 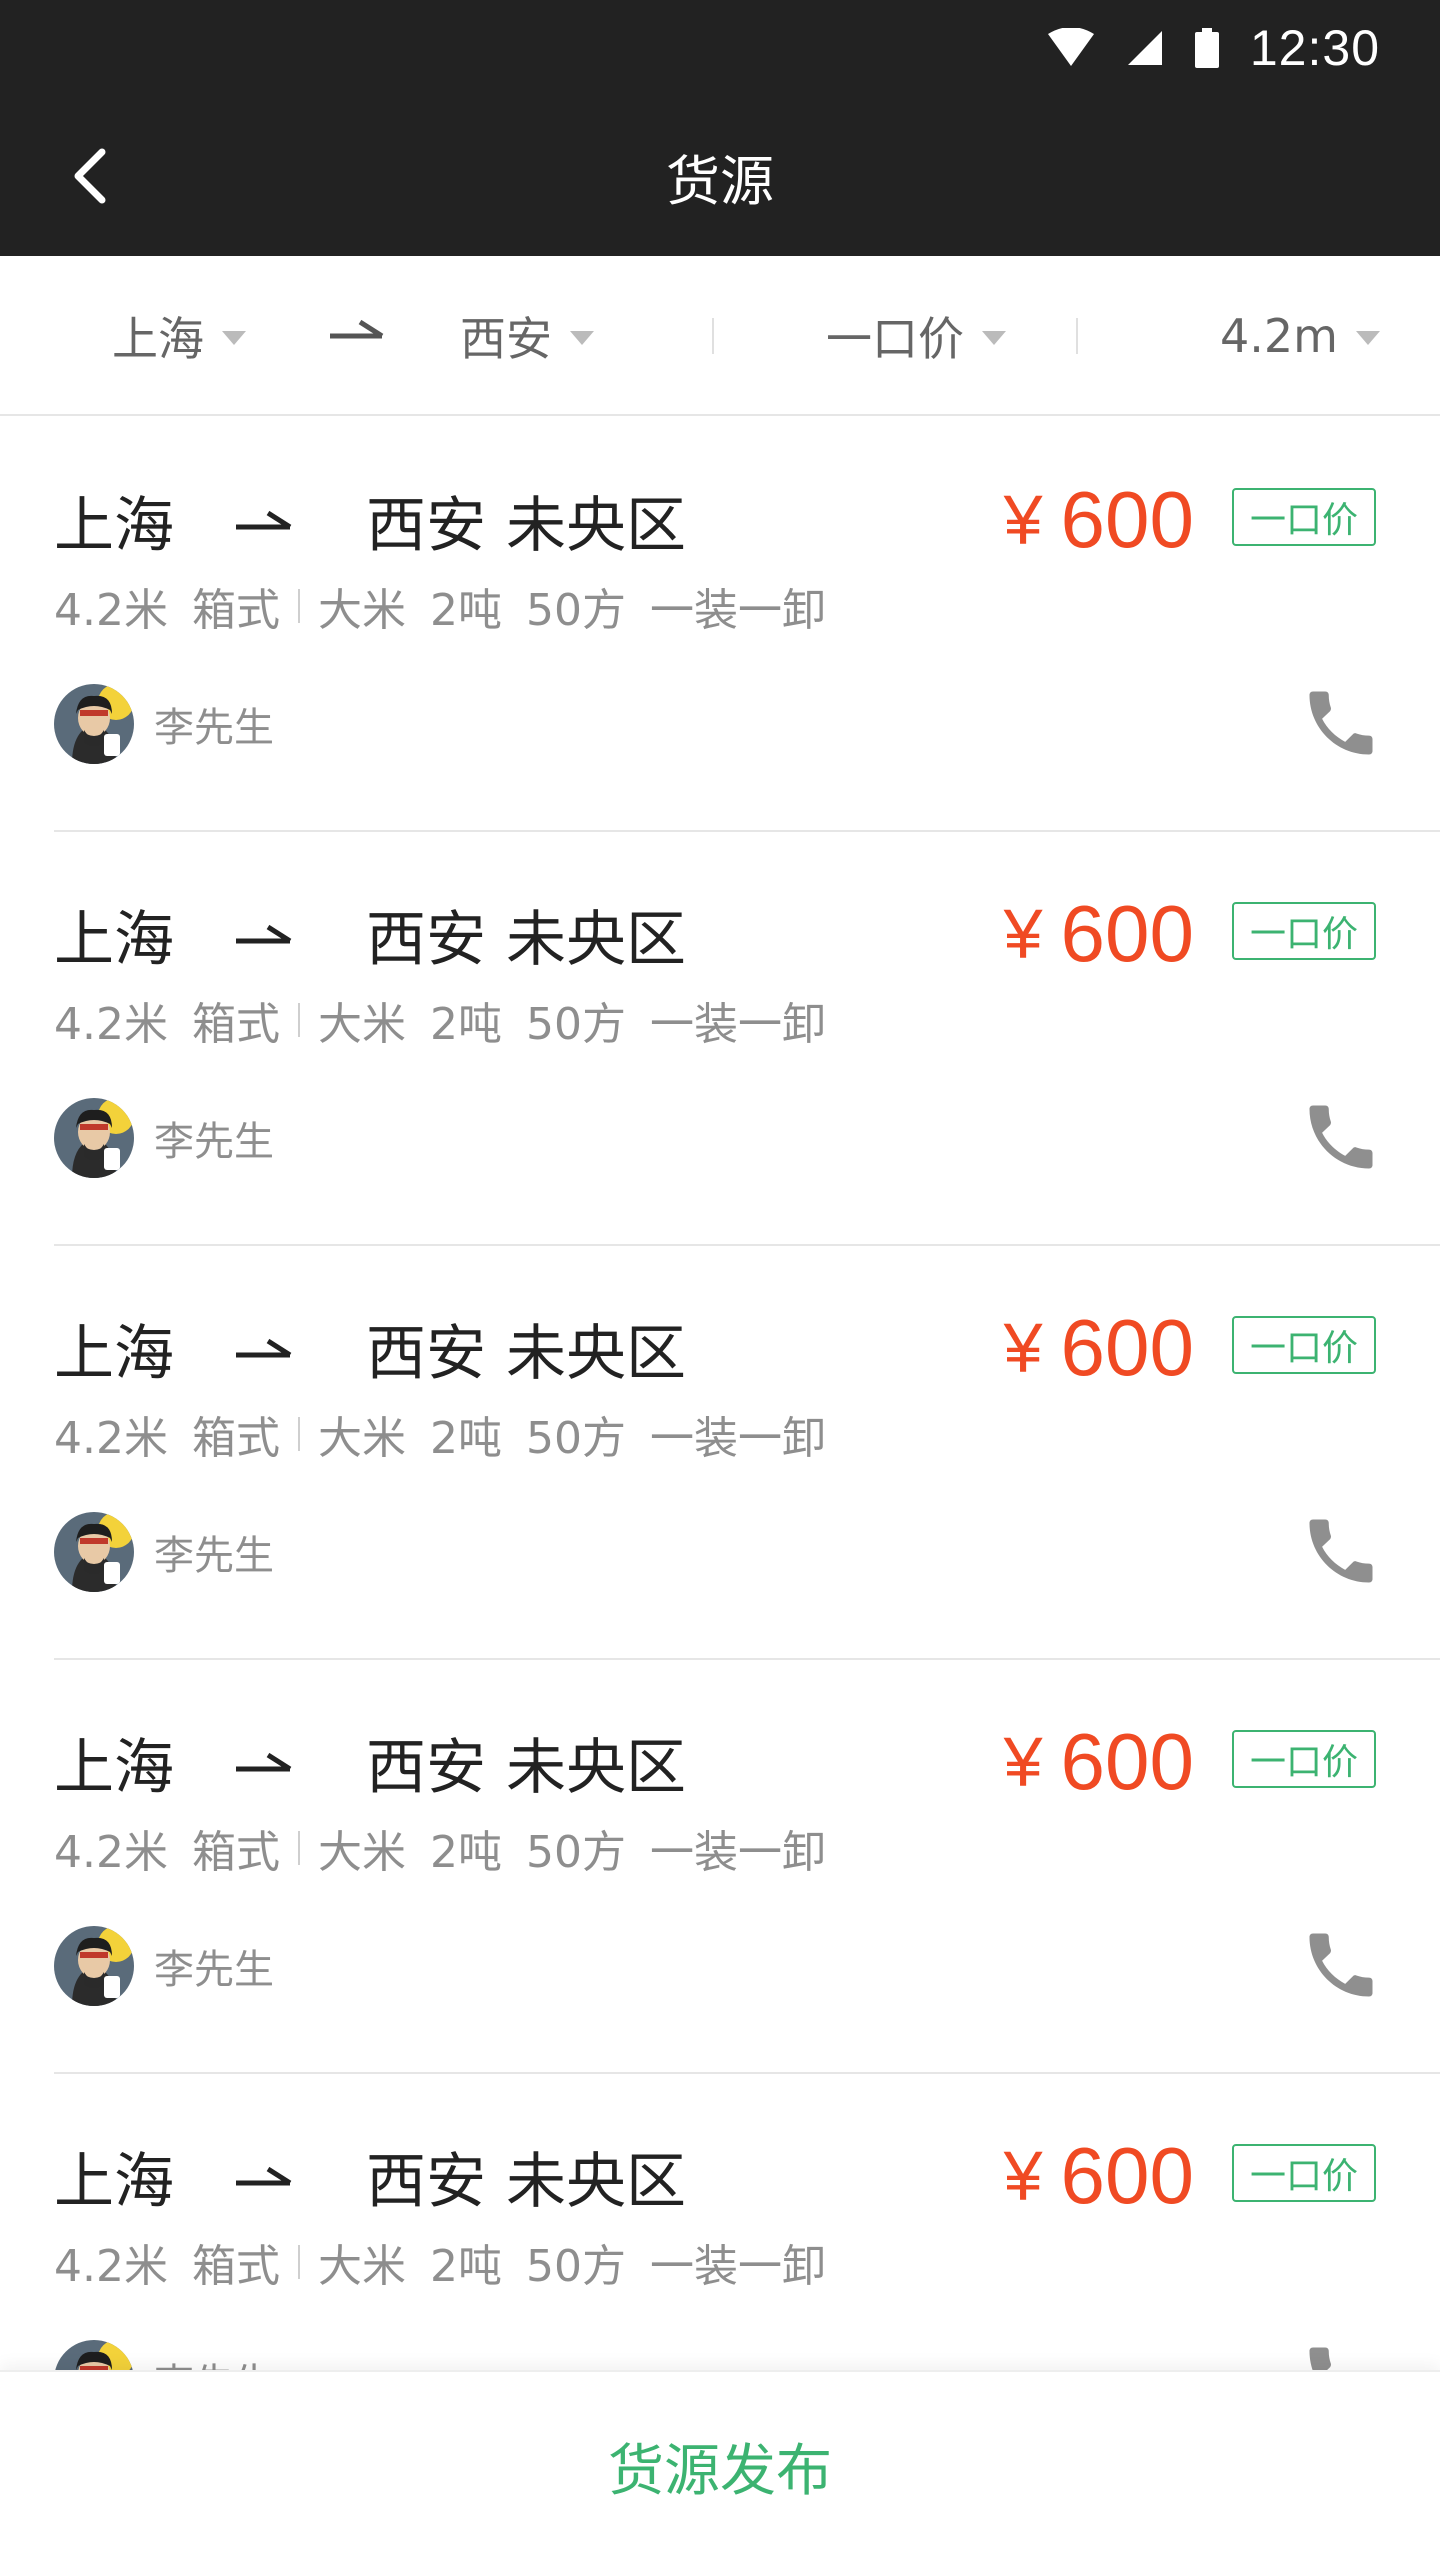 I want to click on filter-price-type-label: 一口价, so click(x=895, y=339).